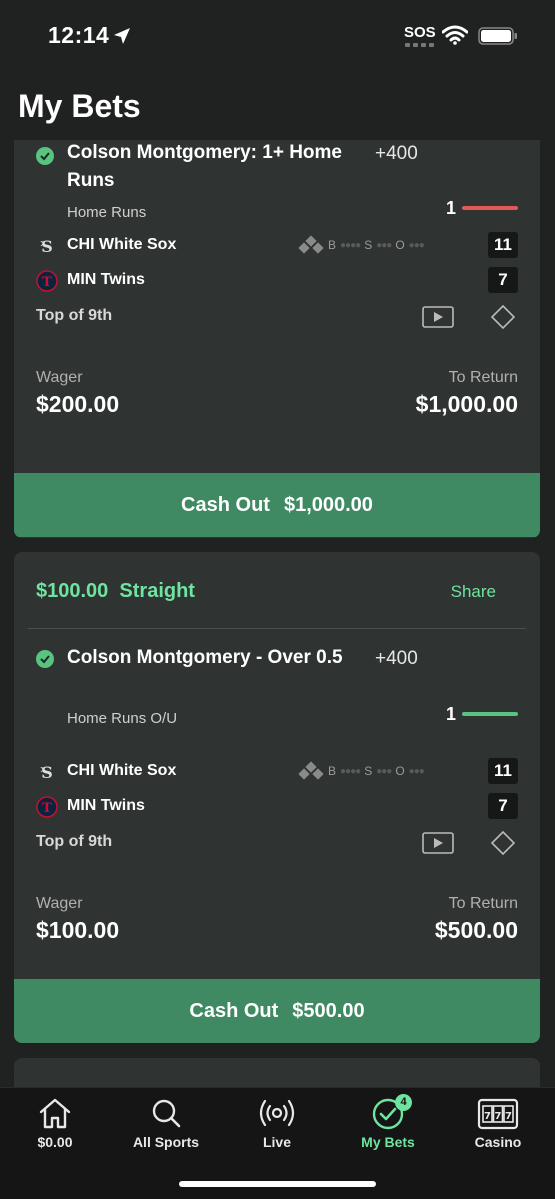 The width and height of the screenshot is (555, 1199). Describe the element at coordinates (498, 1142) in the screenshot. I see `tab-label: Casino` at that location.